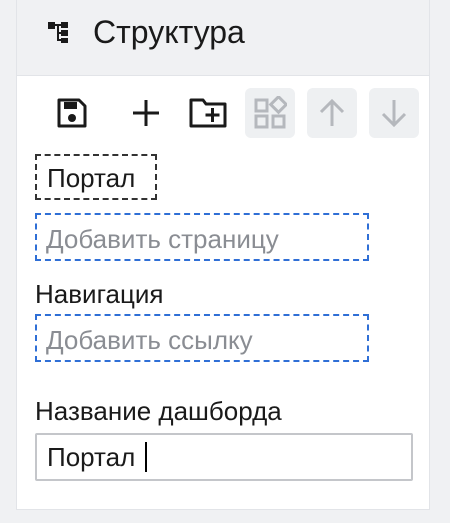 The image size is (450, 523). What do you see at coordinates (99, 294) in the screenshot?
I see `navigation-label: Навигация` at bounding box center [99, 294].